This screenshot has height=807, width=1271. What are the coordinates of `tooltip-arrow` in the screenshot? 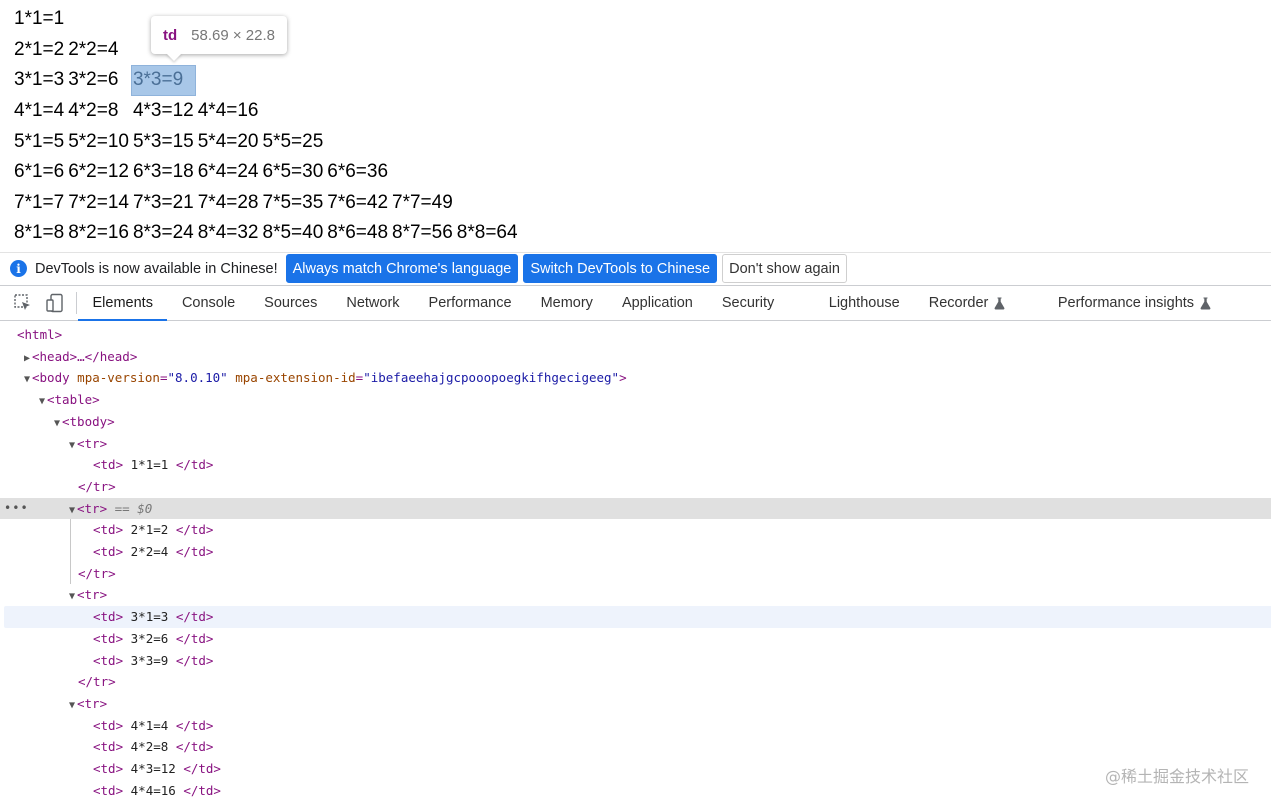 It's located at (174, 57).